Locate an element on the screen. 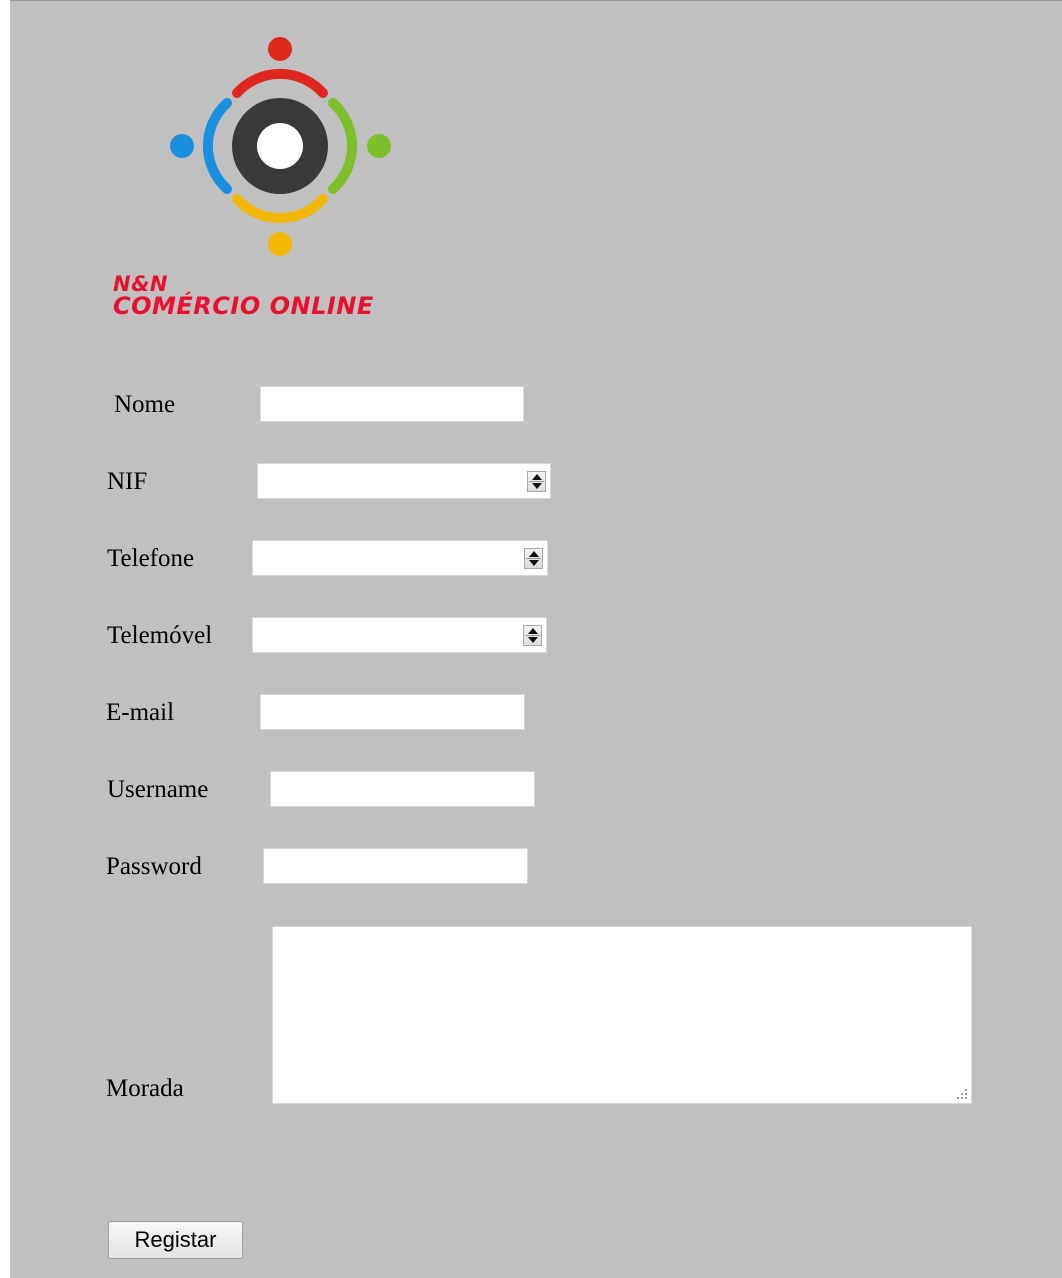  brand-name: N&N COMÉRCIO ONLINE is located at coordinates (243, 296).